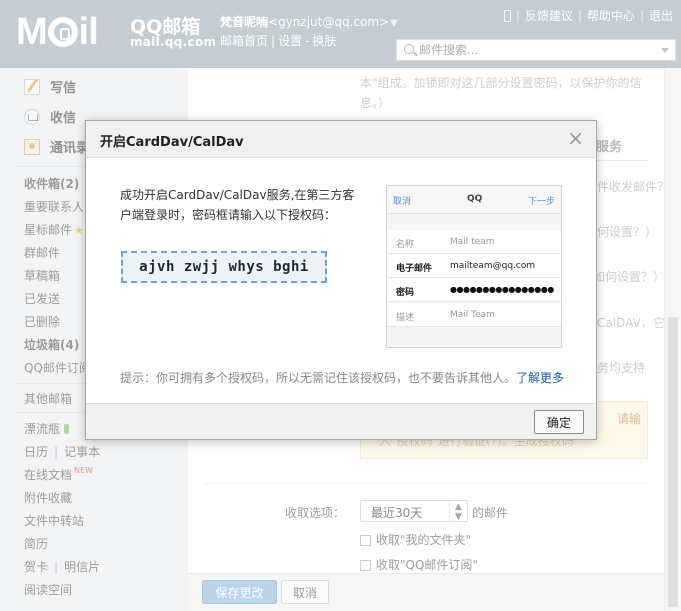 Image resolution: width=681 pixels, height=611 pixels. What do you see at coordinates (559, 422) in the screenshot?
I see `confirm-button: 确定` at bounding box center [559, 422].